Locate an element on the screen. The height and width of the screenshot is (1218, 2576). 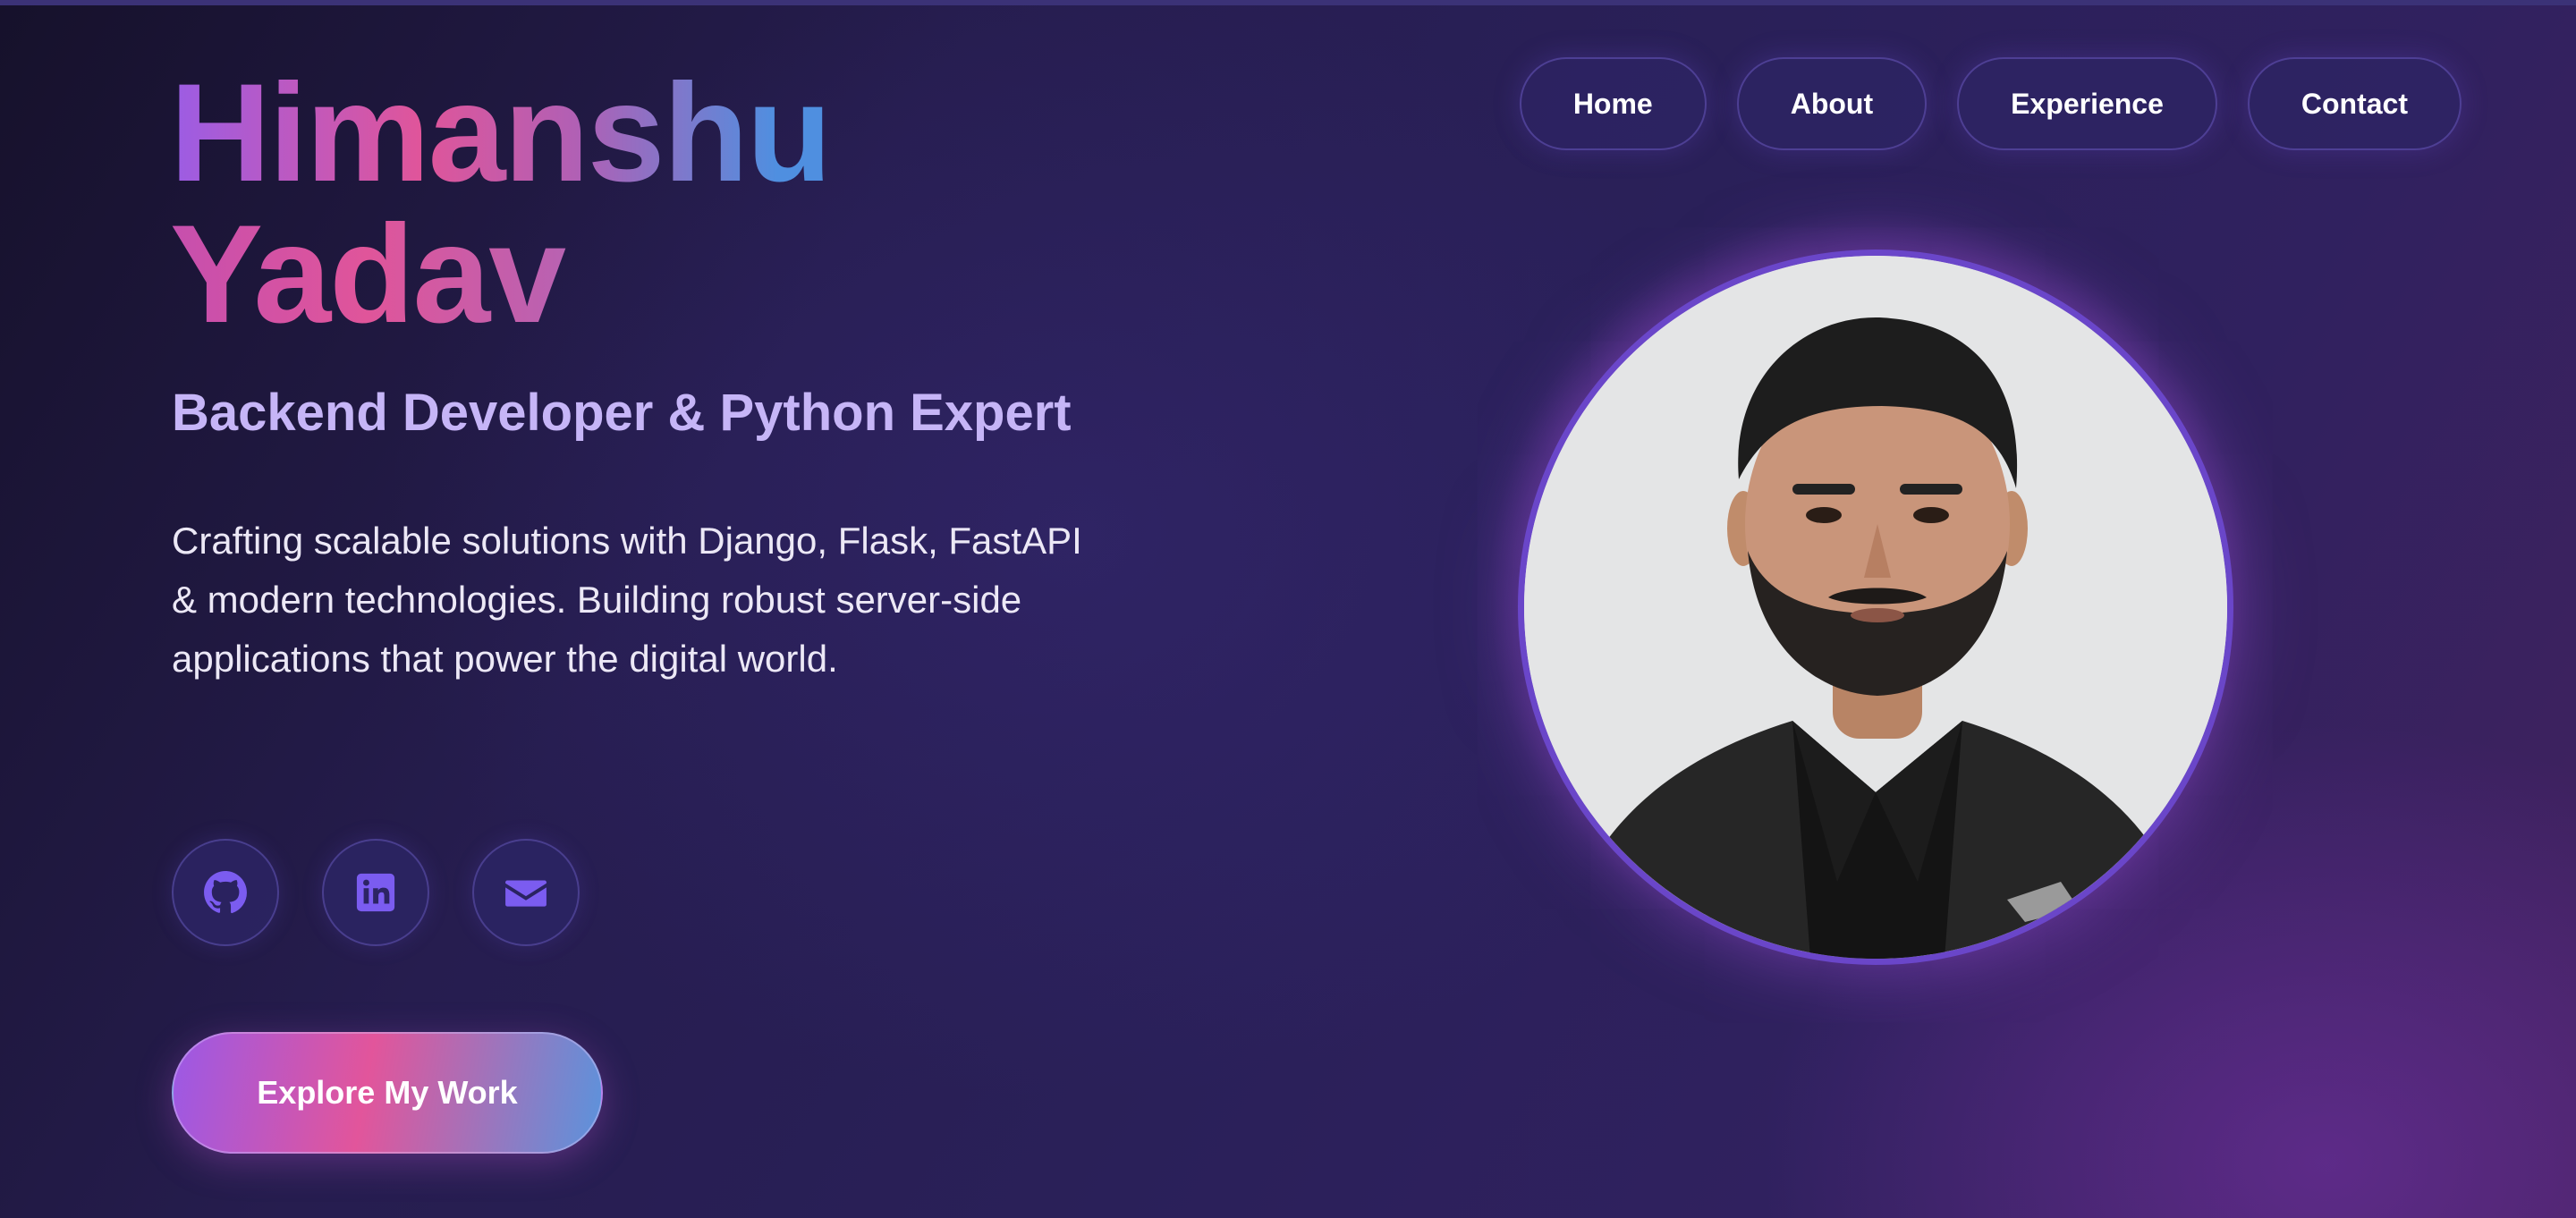
explore-work-button: Explore My Work is located at coordinates (387, 1093).